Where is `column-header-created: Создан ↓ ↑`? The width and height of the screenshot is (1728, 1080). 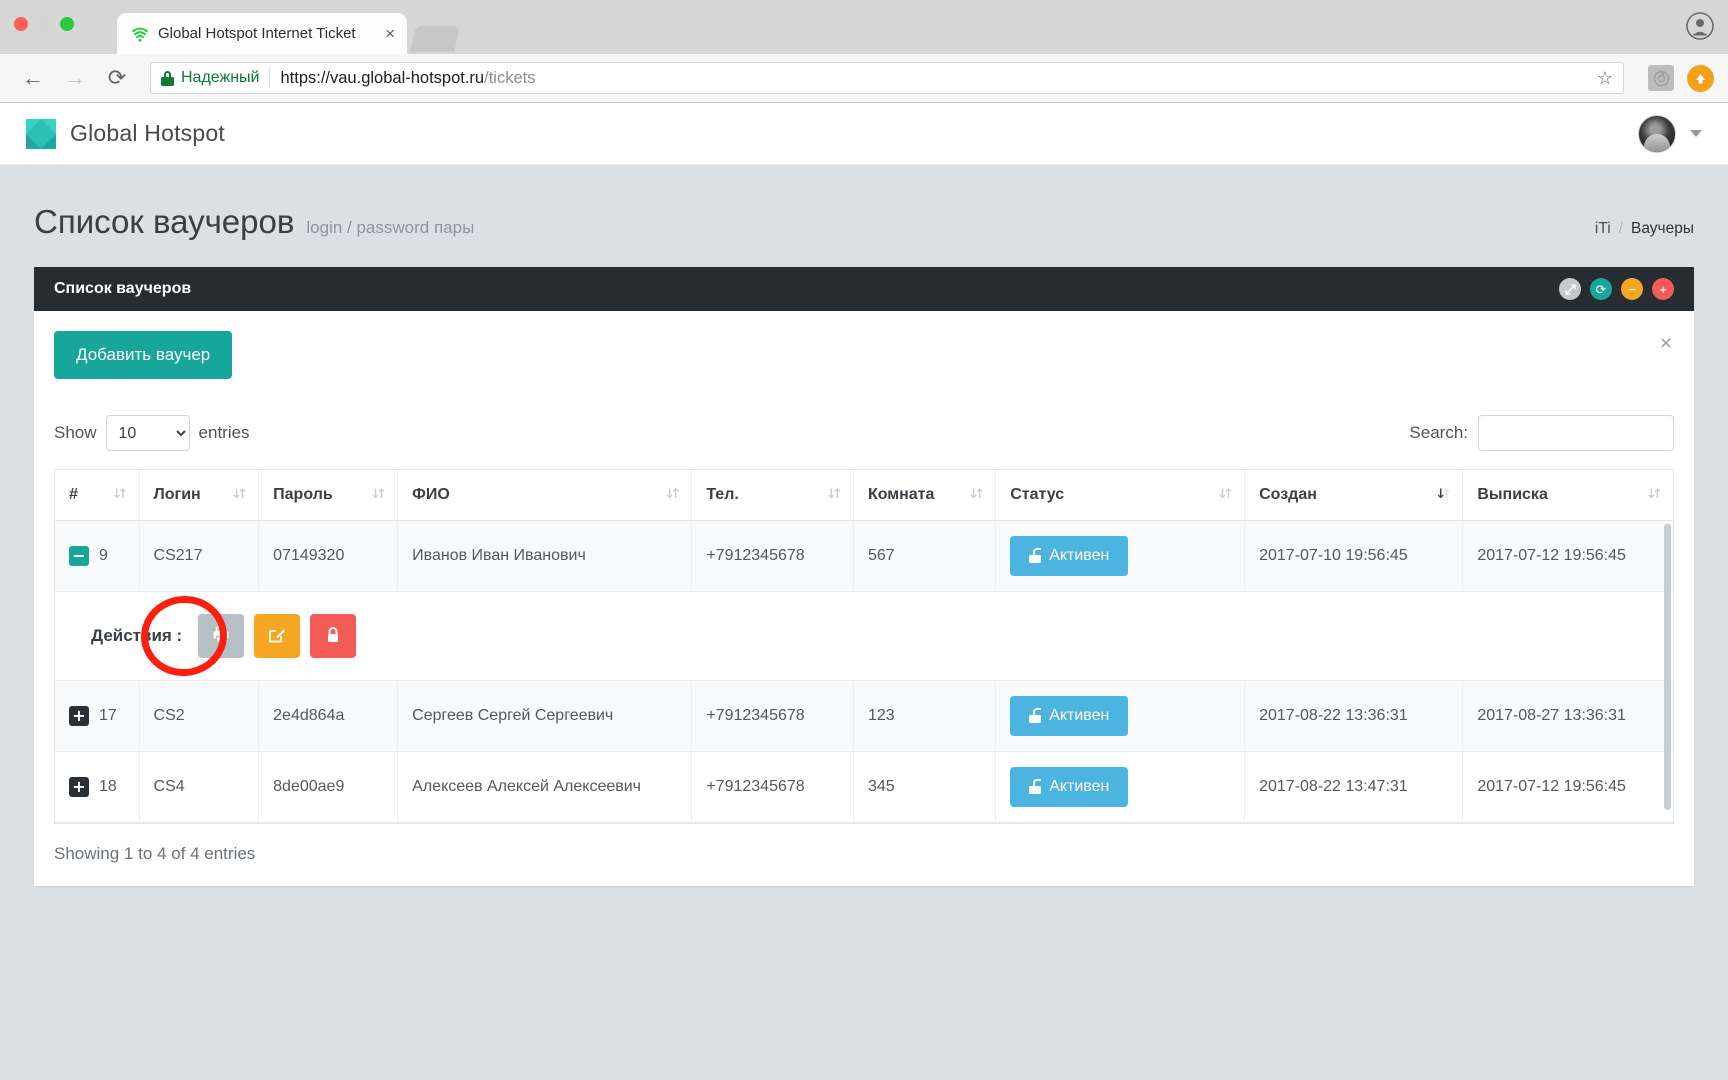
column-header-created: Создан ↓ ↑ is located at coordinates (1354, 495).